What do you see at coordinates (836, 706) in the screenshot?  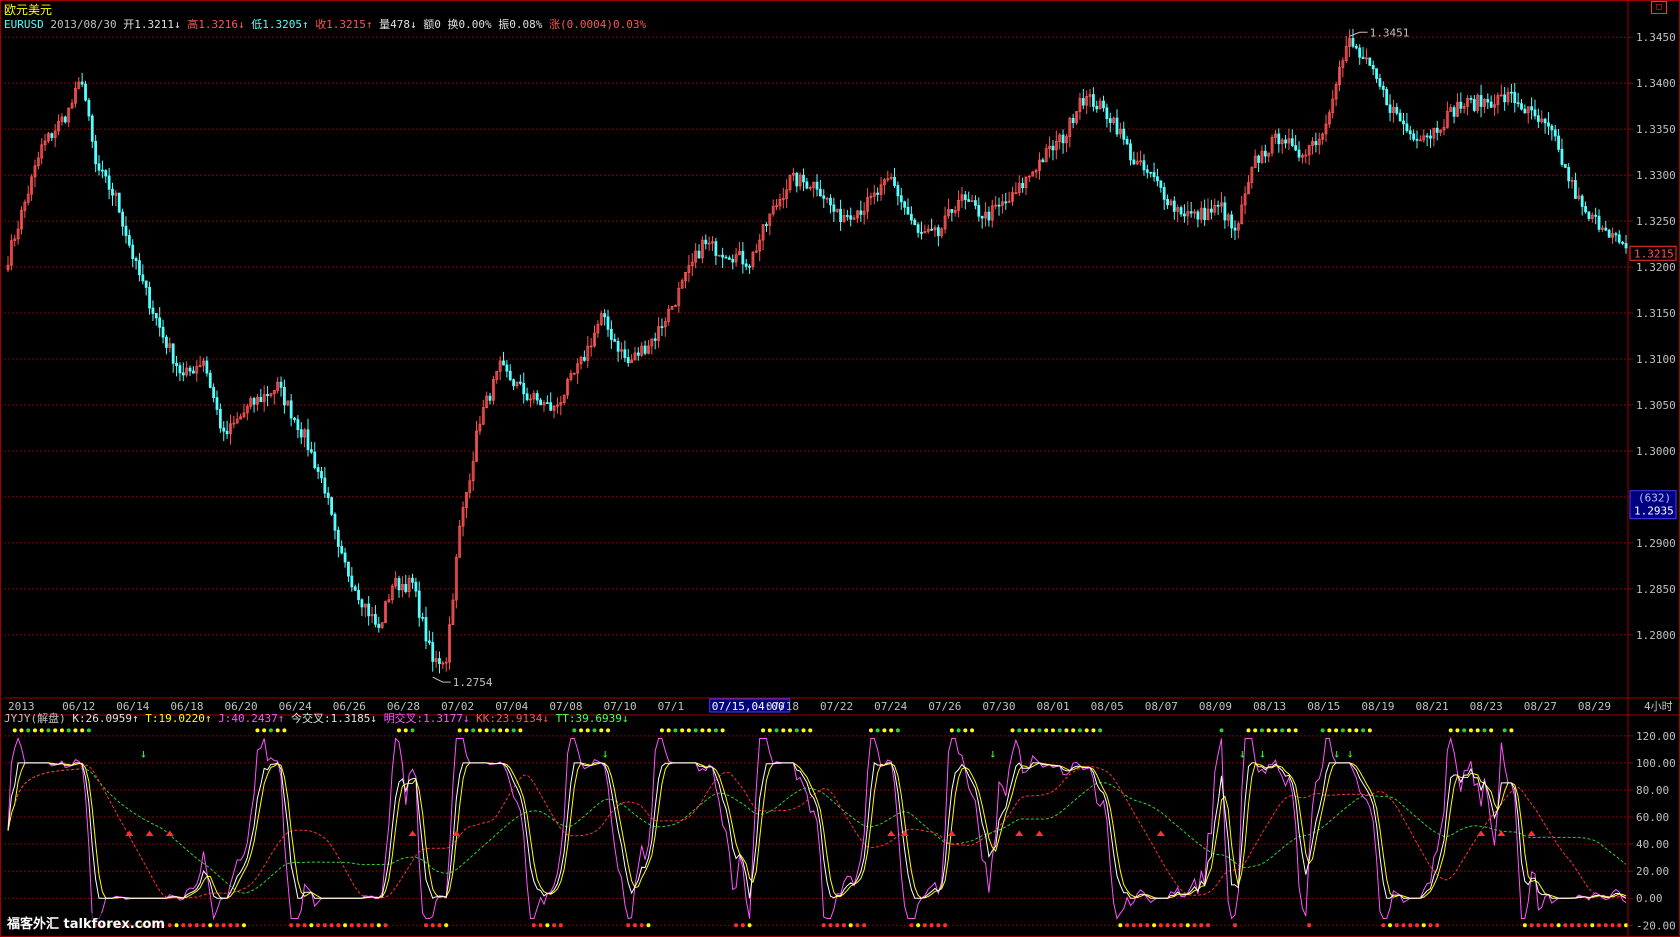 I see `date-tick-label: 07/22` at bounding box center [836, 706].